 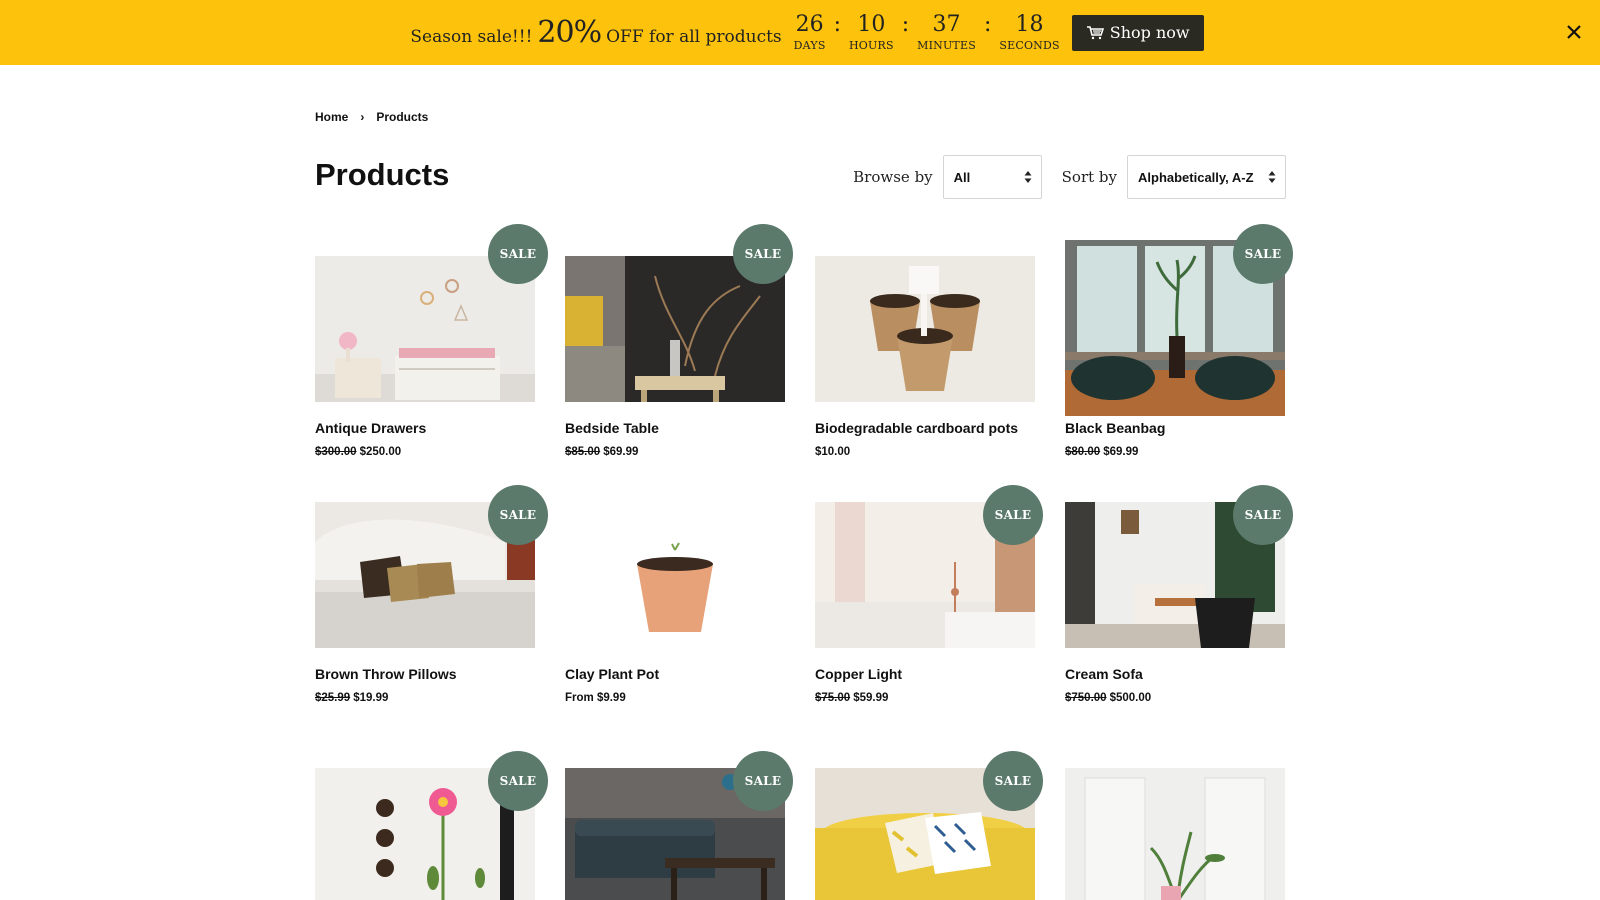 I want to click on countdown-days-label: DAYS, so click(x=809, y=45).